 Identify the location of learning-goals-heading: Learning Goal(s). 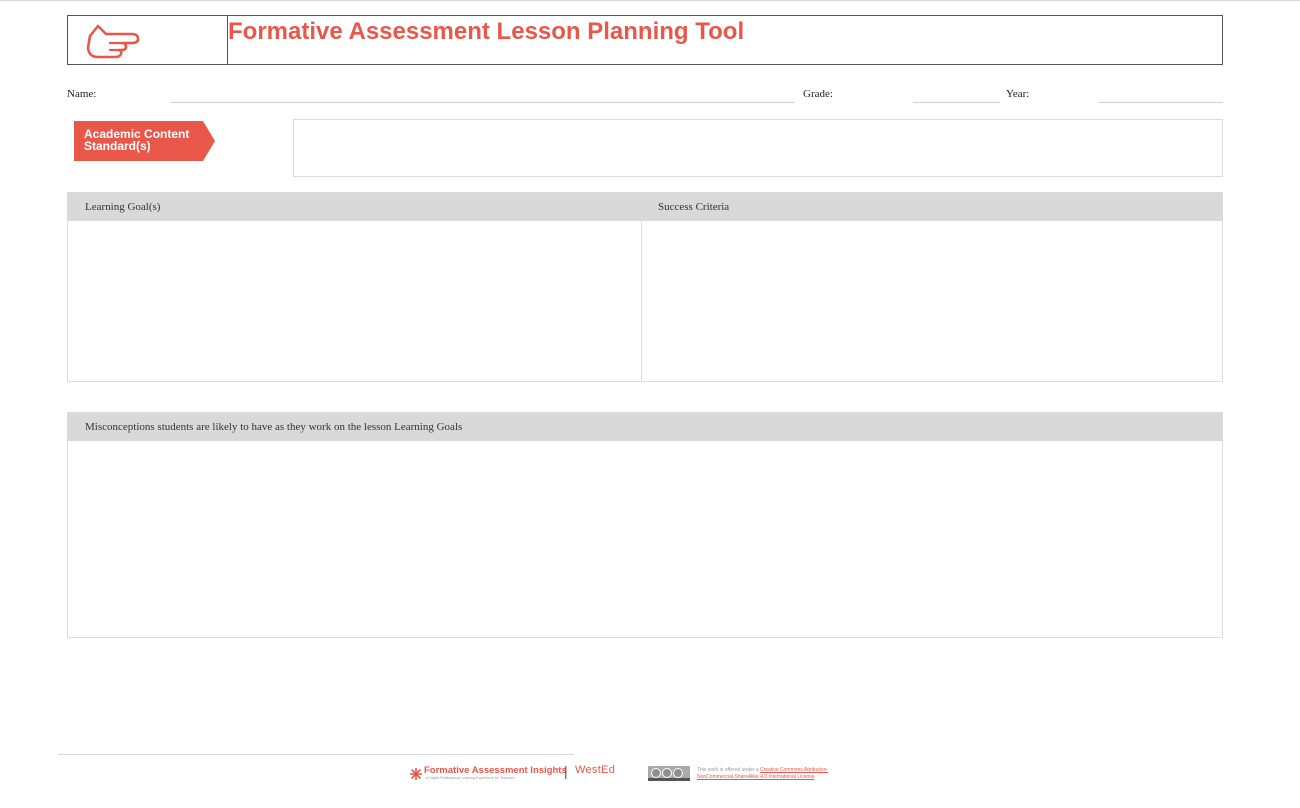
(123, 207).